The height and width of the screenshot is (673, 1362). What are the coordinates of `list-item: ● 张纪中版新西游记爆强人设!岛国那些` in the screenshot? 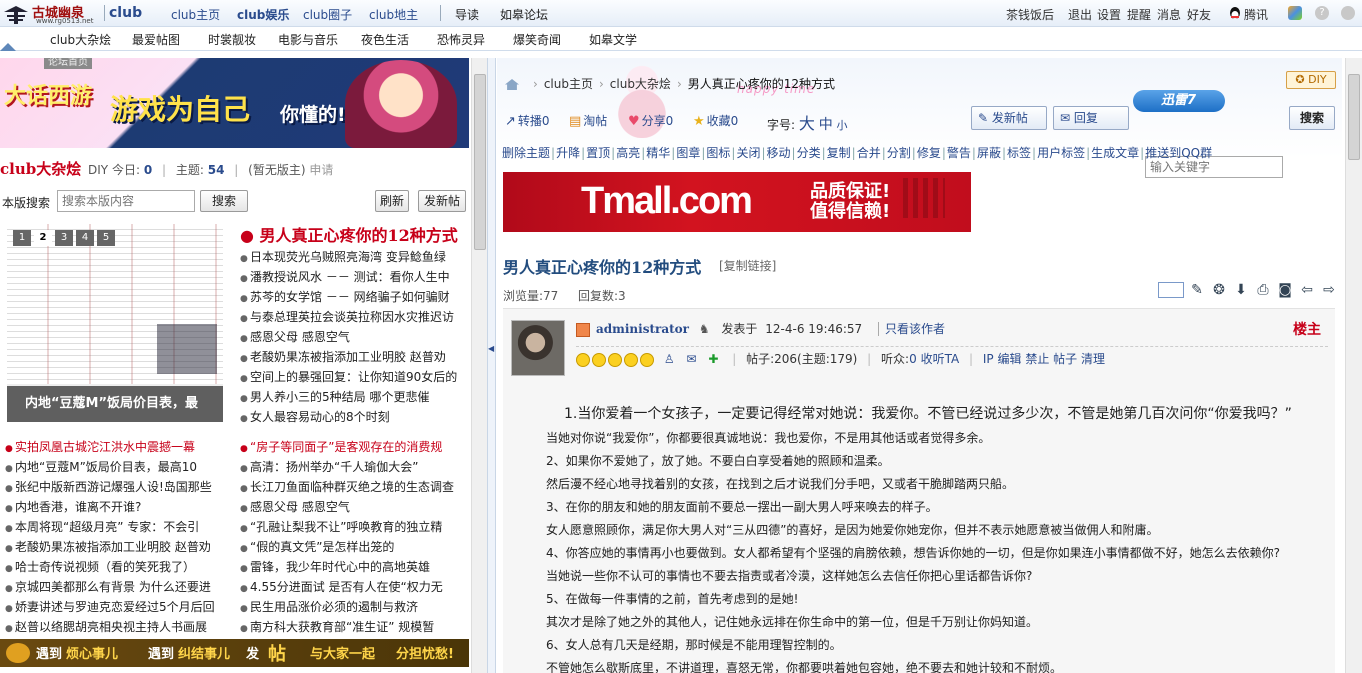 It's located at (116, 487).